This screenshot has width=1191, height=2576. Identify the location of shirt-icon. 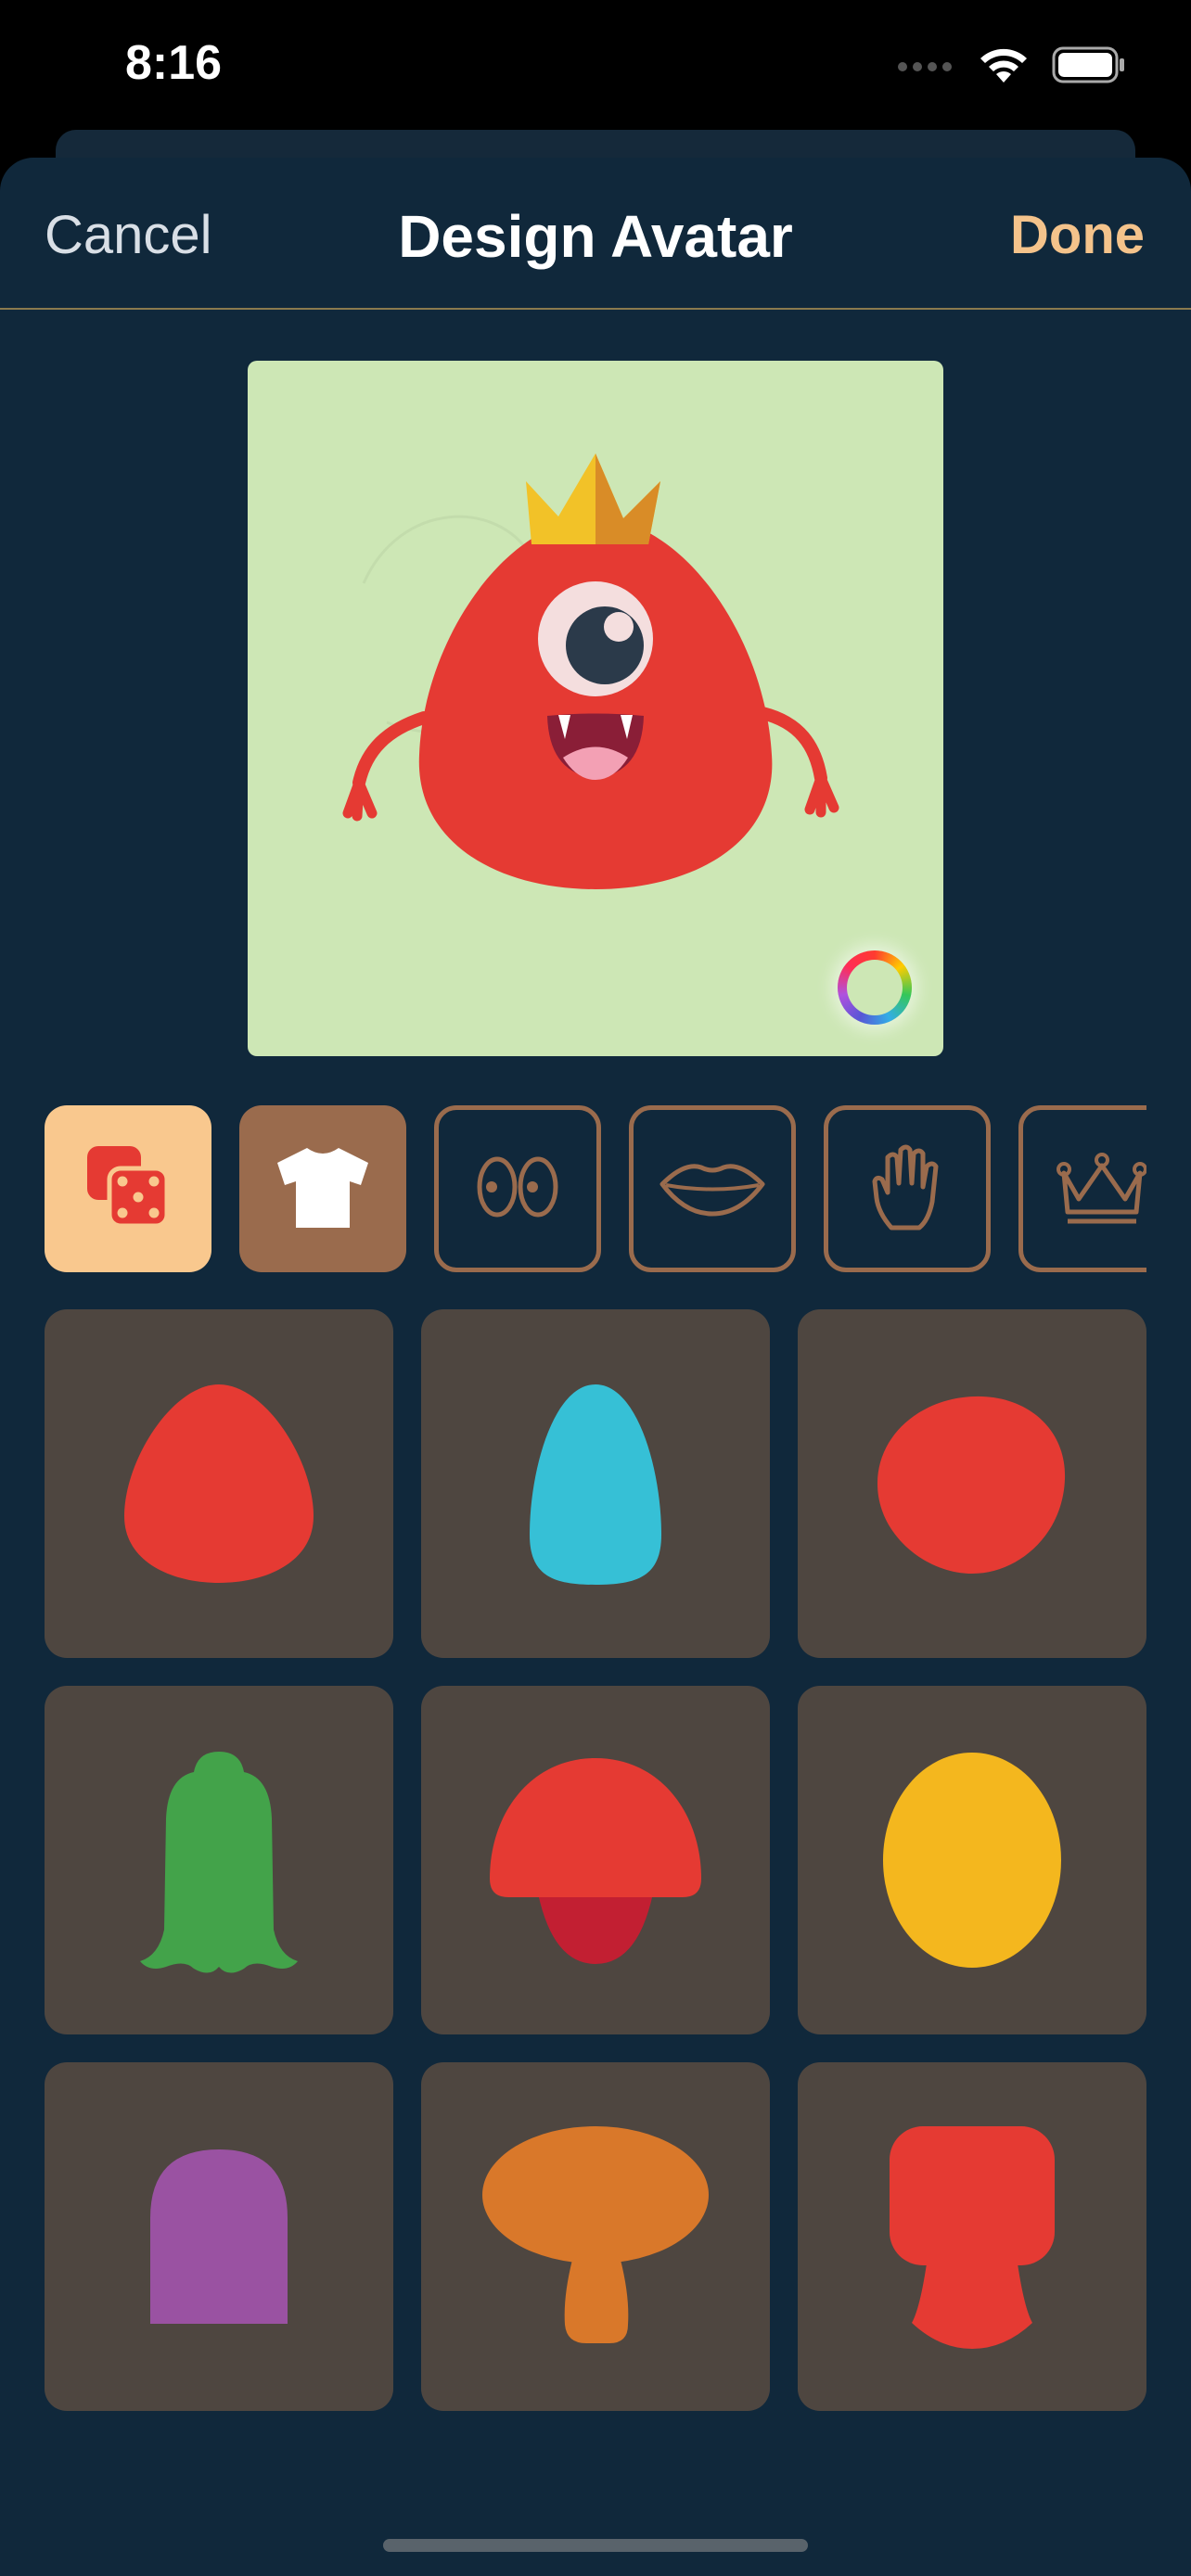
(323, 1190).